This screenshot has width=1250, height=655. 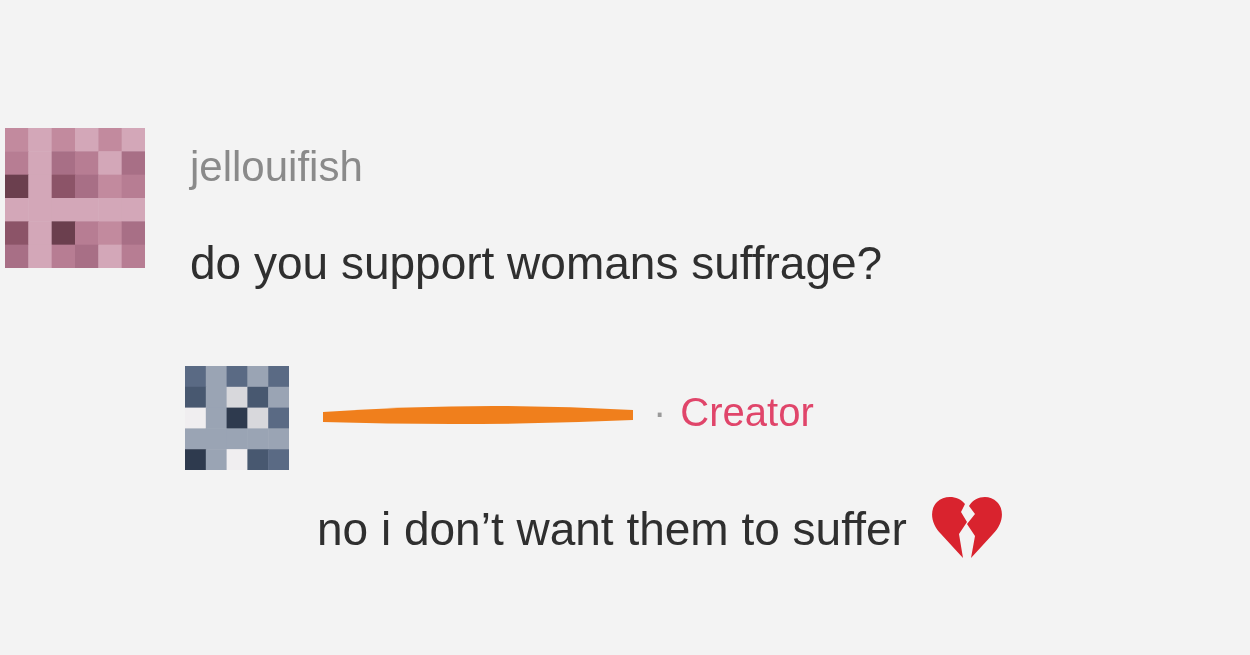 What do you see at coordinates (612, 529) in the screenshot?
I see `reply-text: no i don’t want them to suffer` at bounding box center [612, 529].